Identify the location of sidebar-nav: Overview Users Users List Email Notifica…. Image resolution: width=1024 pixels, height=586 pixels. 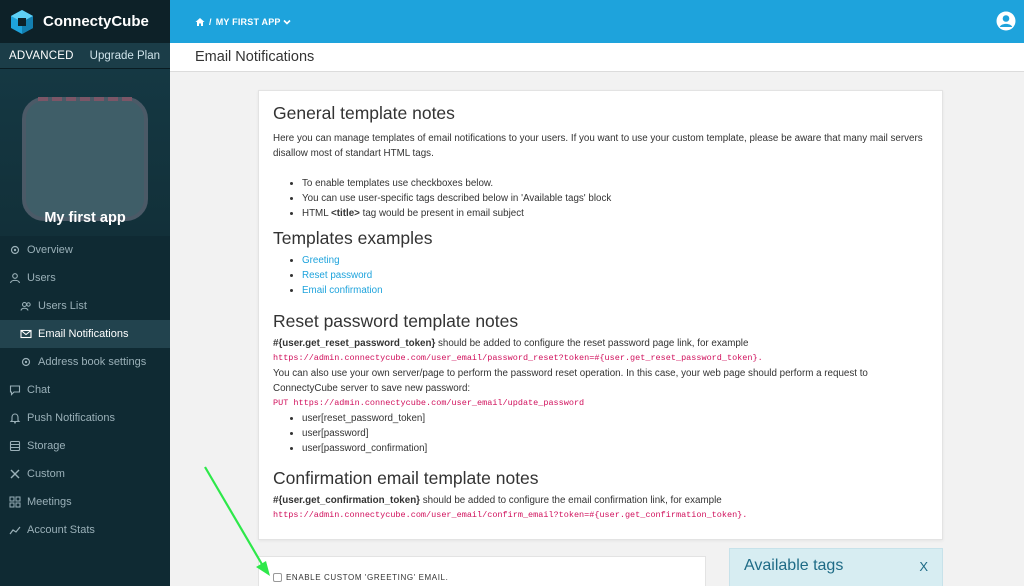
(85, 390).